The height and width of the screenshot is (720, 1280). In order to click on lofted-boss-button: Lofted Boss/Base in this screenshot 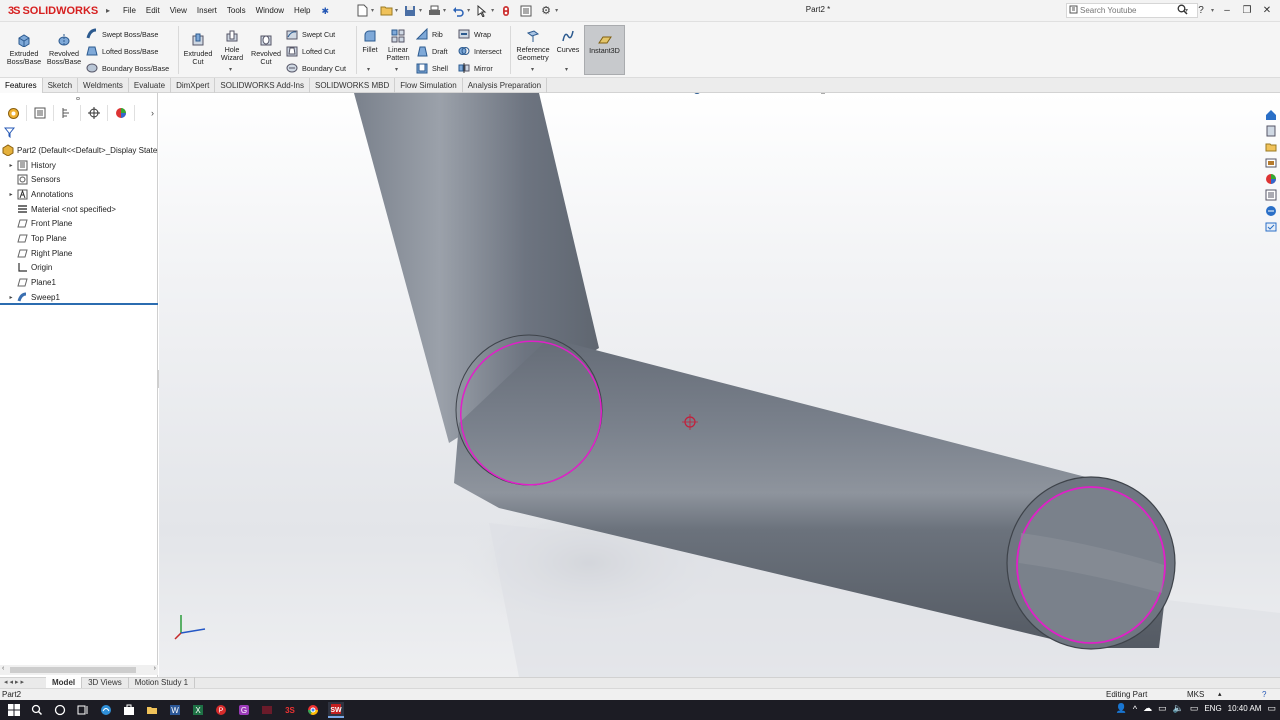, I will do `click(122, 51)`.